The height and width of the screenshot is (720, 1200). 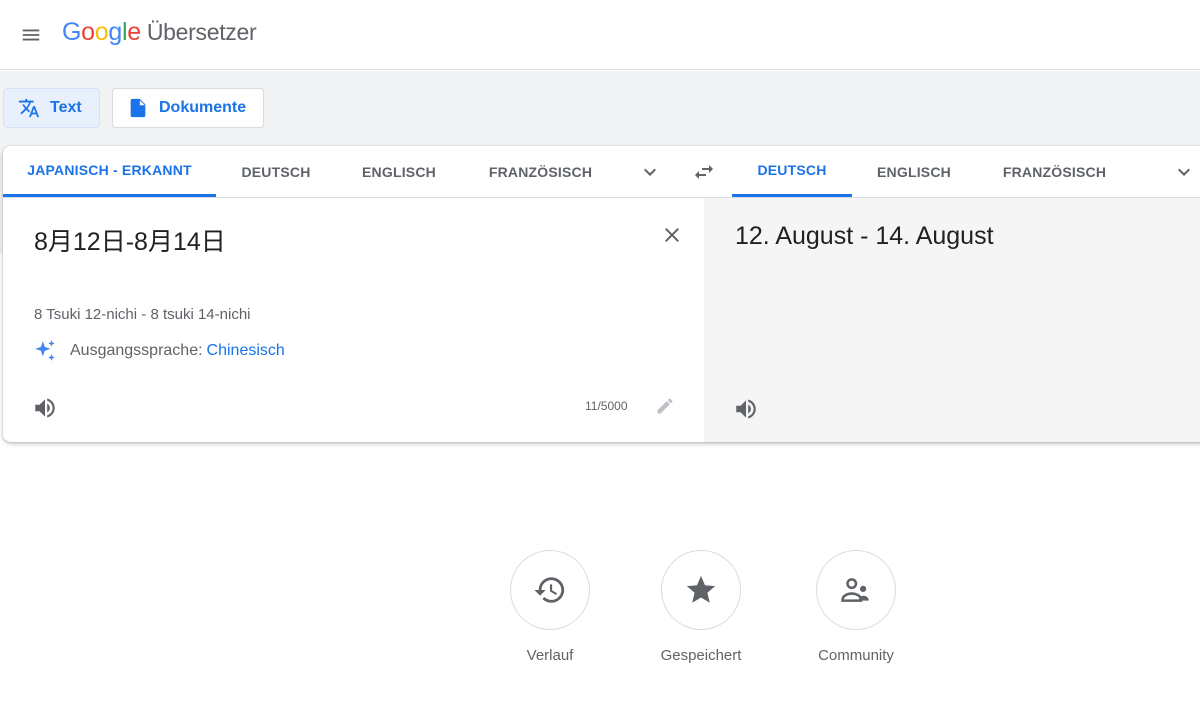 I want to click on detected-language-link: Chinesisch, so click(x=246, y=351).